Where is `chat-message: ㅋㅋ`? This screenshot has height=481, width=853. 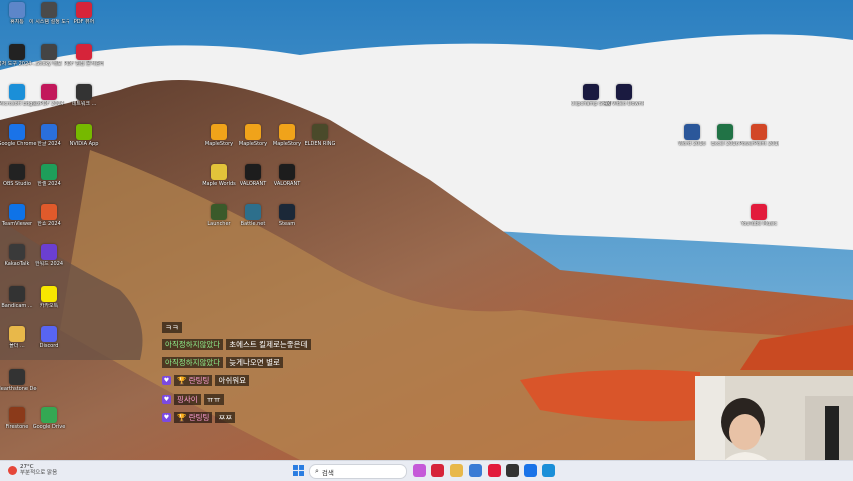 chat-message: ㅋㅋ is located at coordinates (172, 327).